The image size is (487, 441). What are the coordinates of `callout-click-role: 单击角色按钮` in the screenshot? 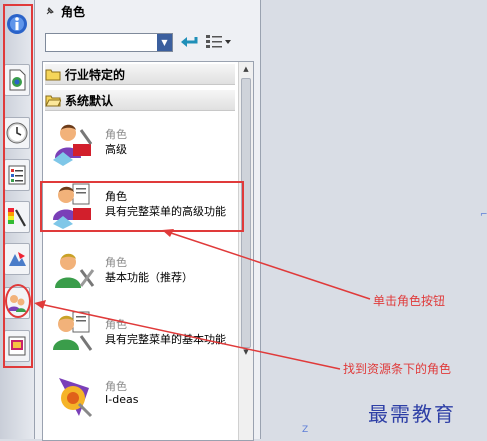 It's located at (409, 301).